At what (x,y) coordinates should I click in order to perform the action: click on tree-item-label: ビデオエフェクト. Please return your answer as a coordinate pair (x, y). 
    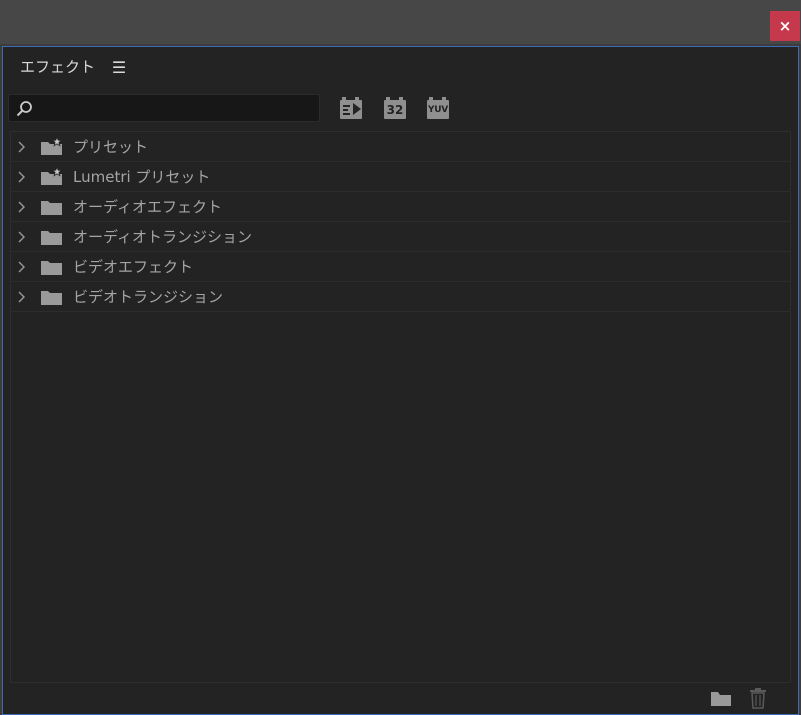
    Looking at the image, I should click on (133, 267).